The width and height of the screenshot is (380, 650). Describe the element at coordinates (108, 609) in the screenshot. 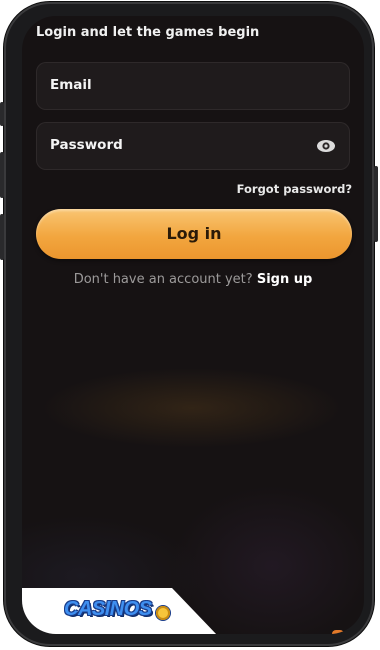

I see `brand-logo: CASINOS` at that location.